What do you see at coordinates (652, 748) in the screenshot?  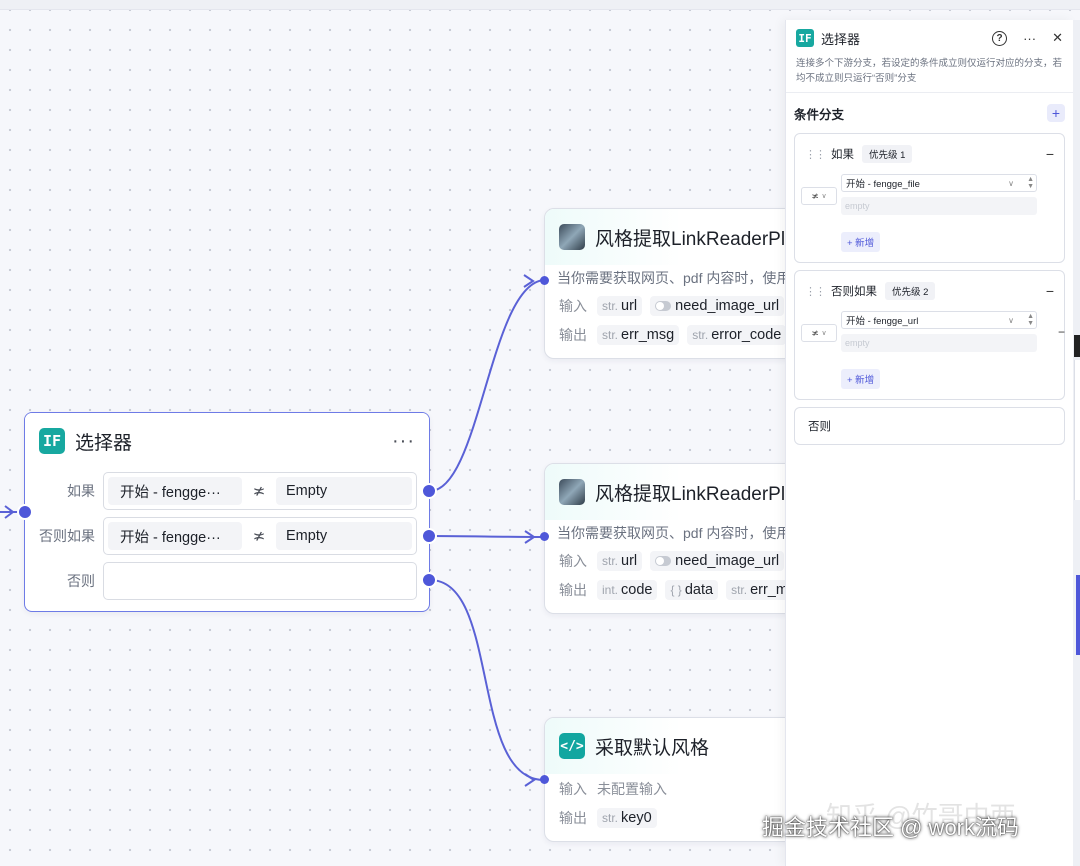 I see `code-node-title: 采取默认风格` at bounding box center [652, 748].